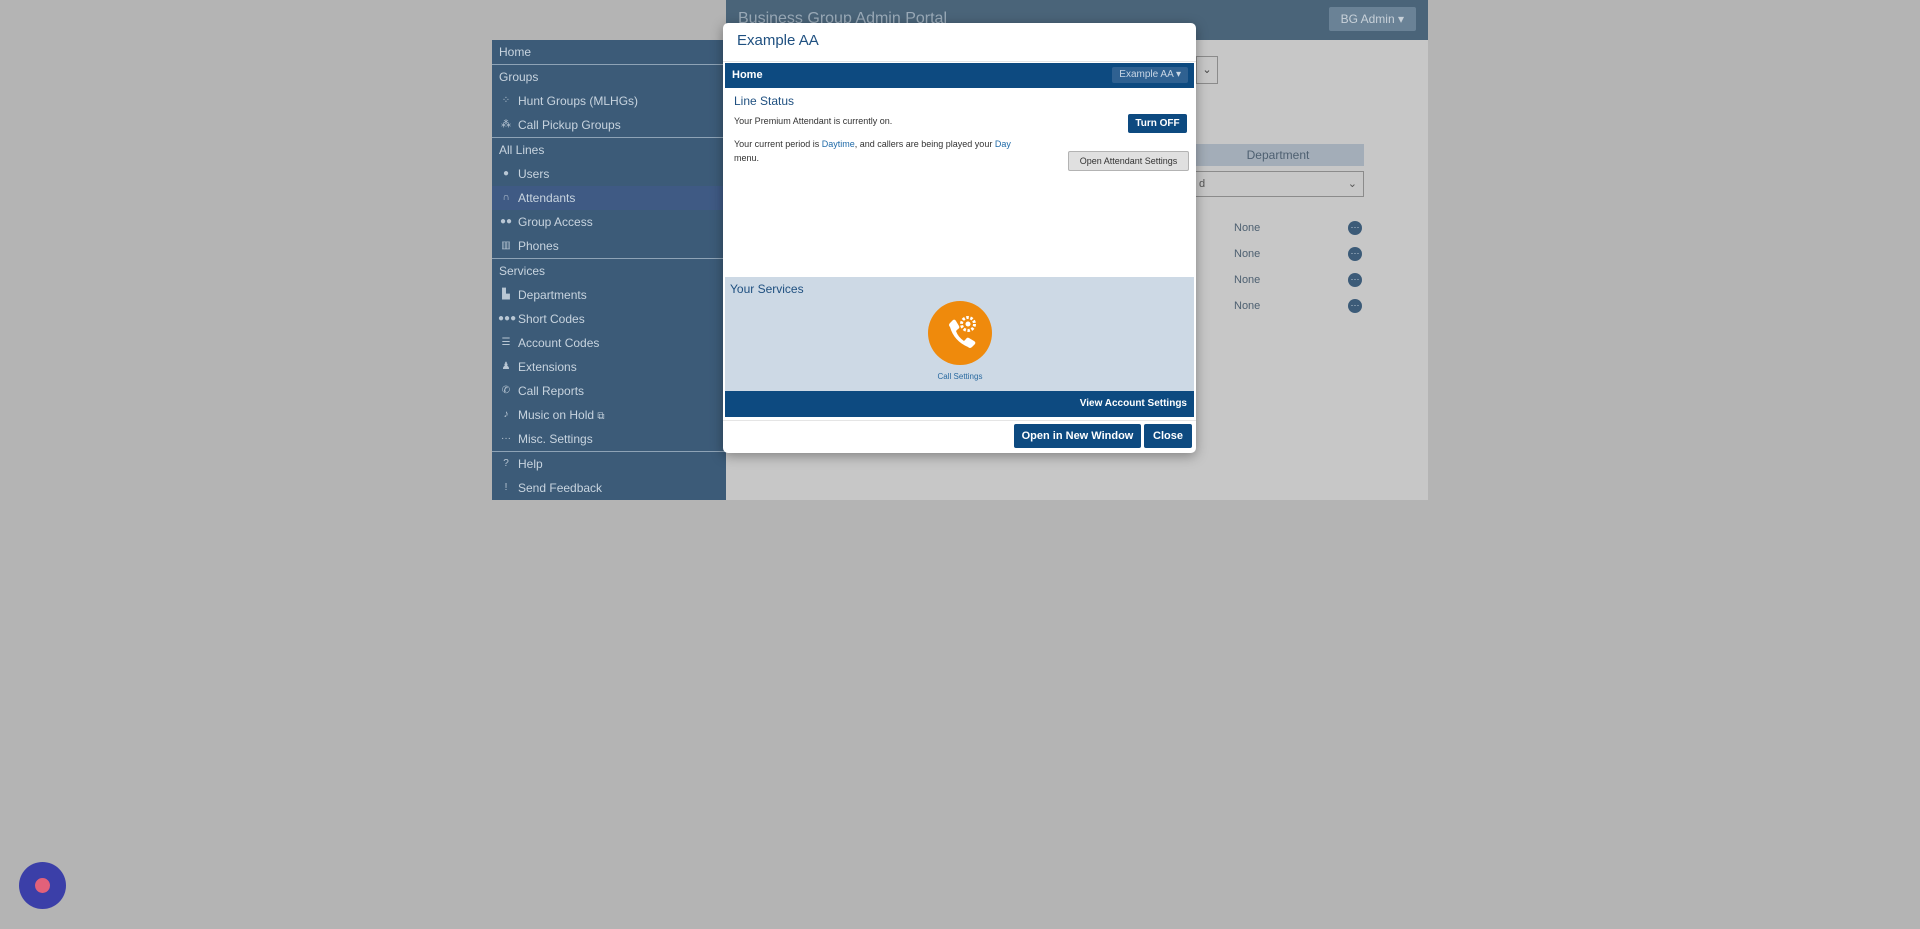 The width and height of the screenshot is (1920, 929). I want to click on hunt-group-icon: ⁘, so click(506, 100).